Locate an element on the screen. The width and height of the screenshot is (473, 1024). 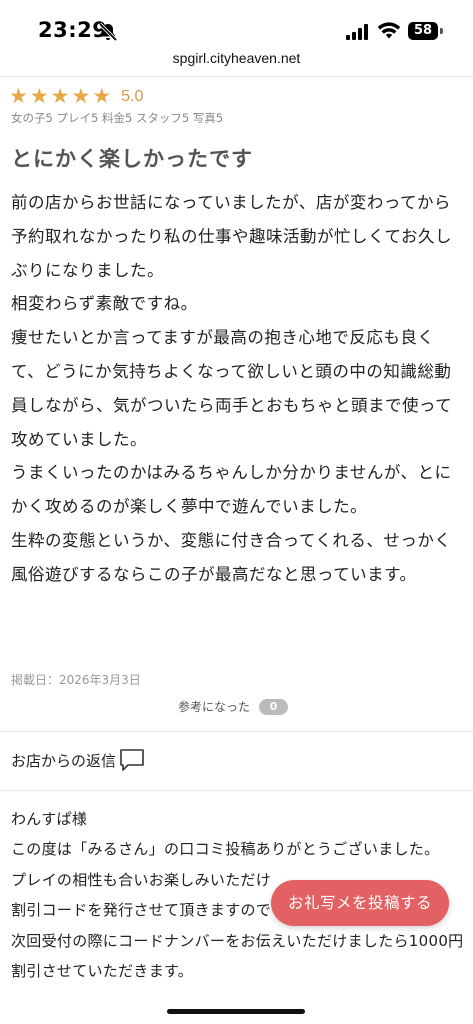
sub-ratings: 女の子5 プレイ5 料金5 スタッフ5 写真5 is located at coordinates (117, 118).